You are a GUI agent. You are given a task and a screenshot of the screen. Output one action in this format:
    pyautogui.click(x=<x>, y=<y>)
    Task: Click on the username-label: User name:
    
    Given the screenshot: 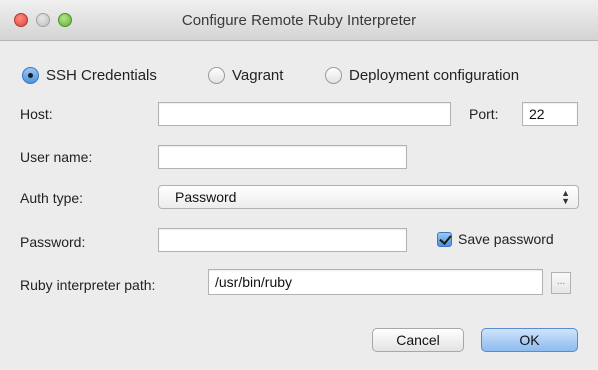 What is the action you would take?
    pyautogui.click(x=56, y=157)
    